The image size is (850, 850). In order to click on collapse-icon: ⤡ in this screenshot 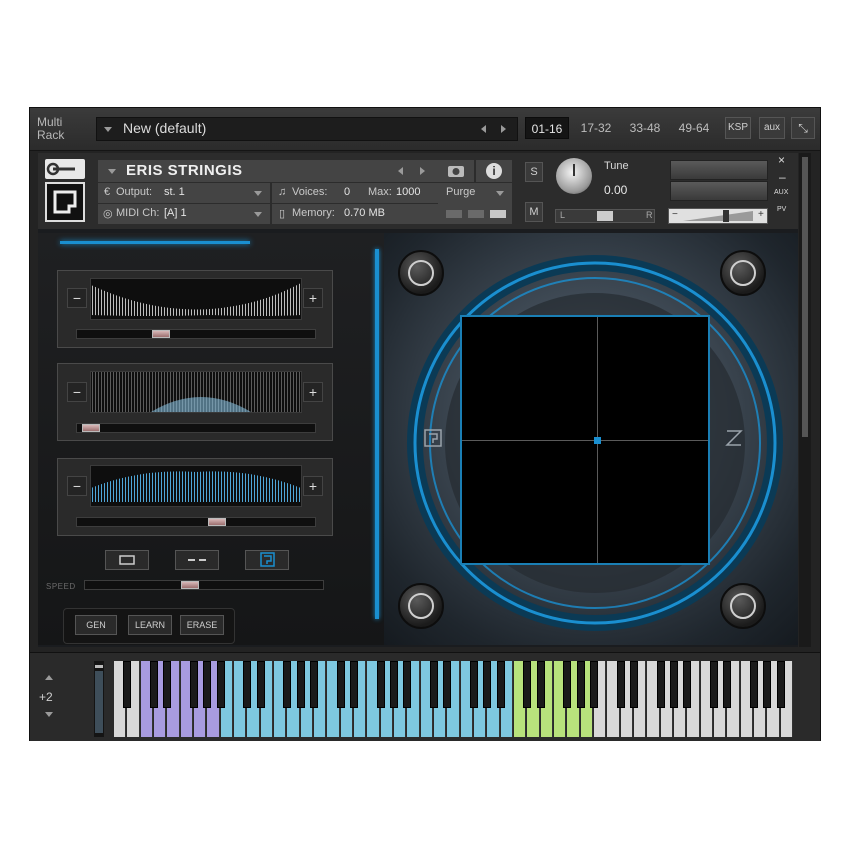, I will do `click(803, 128)`.